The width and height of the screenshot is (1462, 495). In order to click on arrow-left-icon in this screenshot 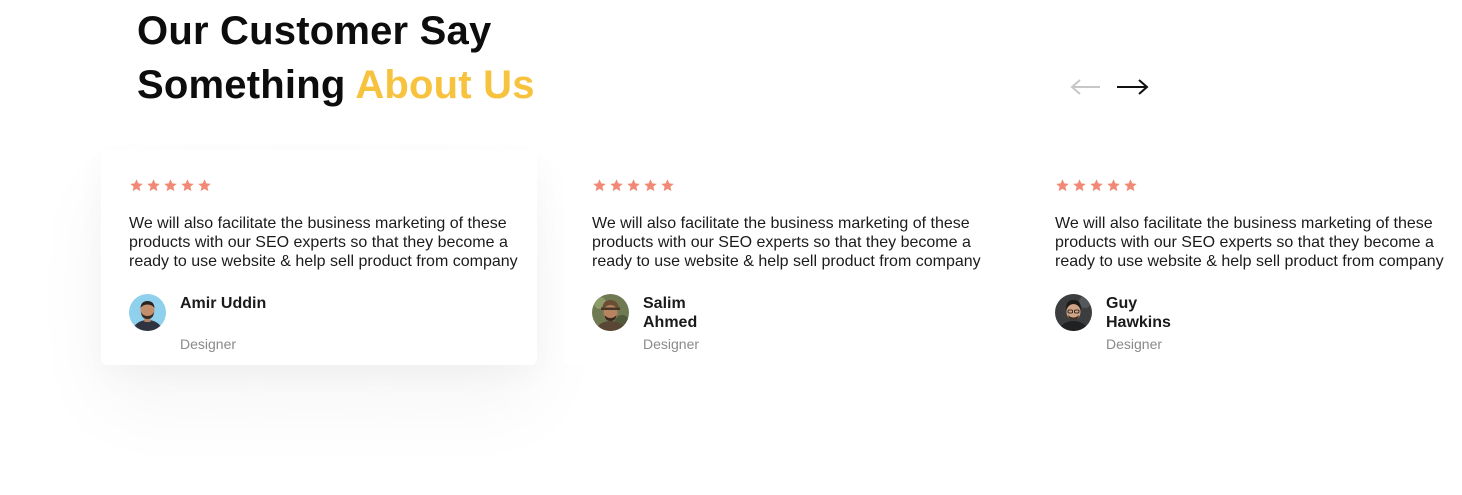, I will do `click(1085, 87)`.